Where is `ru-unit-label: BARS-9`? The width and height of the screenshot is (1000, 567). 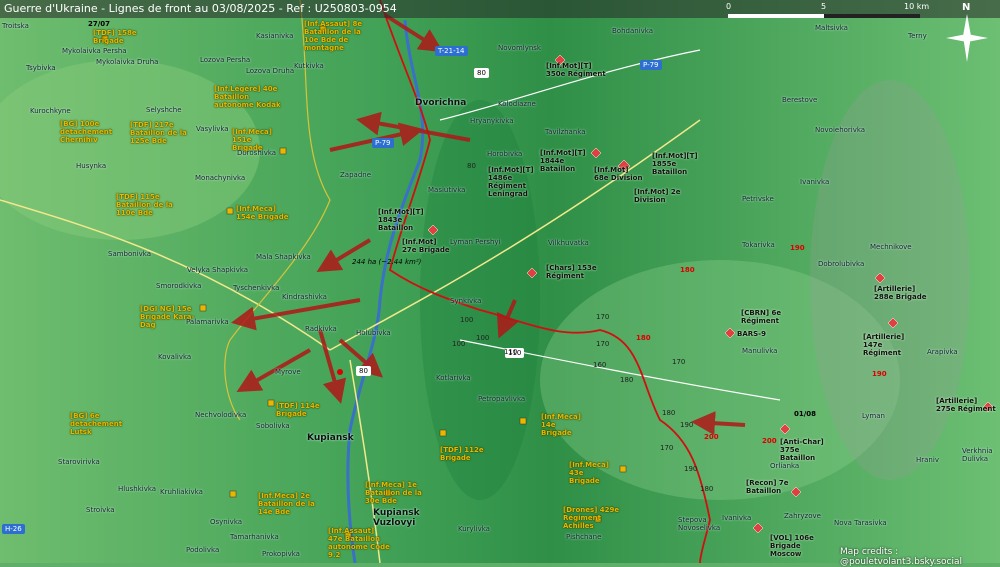 ru-unit-label: BARS-9 is located at coordinates (751, 334).